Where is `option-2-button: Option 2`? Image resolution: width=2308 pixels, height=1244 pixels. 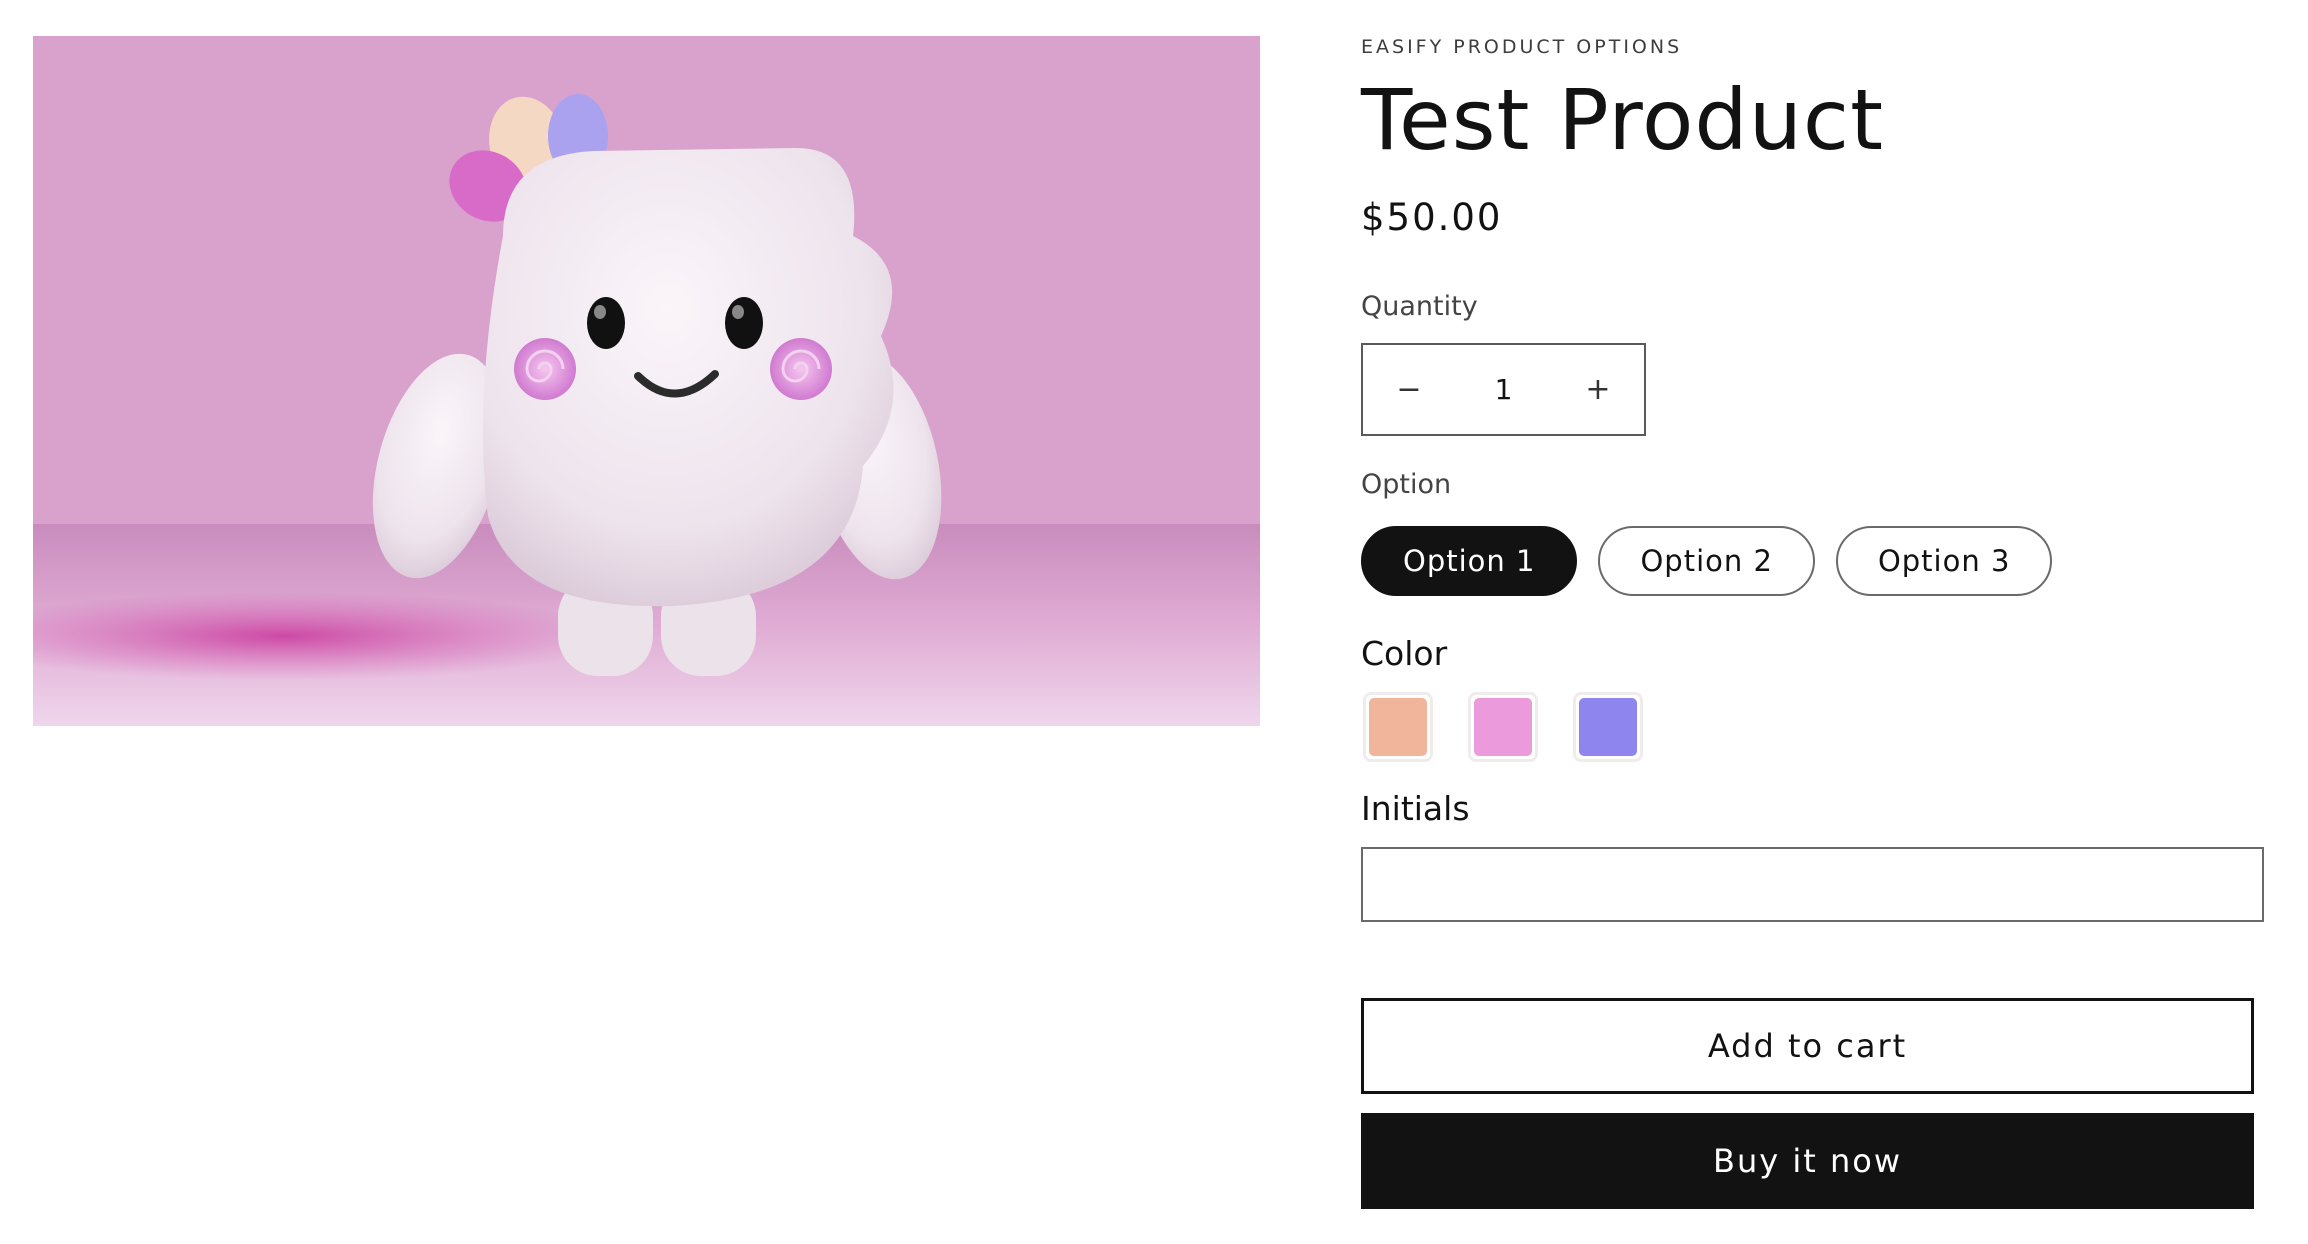
option-2-button: Option 2 is located at coordinates (1706, 561).